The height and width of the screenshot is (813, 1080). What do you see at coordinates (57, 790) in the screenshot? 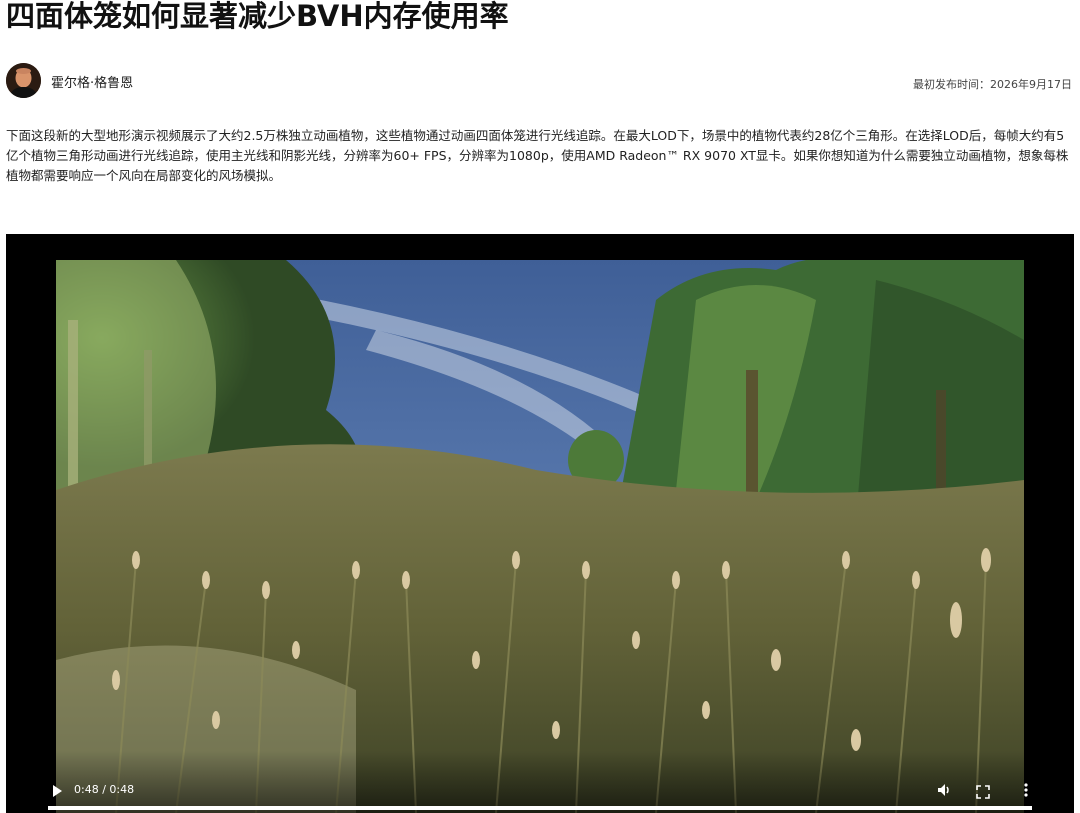
I see `play-icon` at bounding box center [57, 790].